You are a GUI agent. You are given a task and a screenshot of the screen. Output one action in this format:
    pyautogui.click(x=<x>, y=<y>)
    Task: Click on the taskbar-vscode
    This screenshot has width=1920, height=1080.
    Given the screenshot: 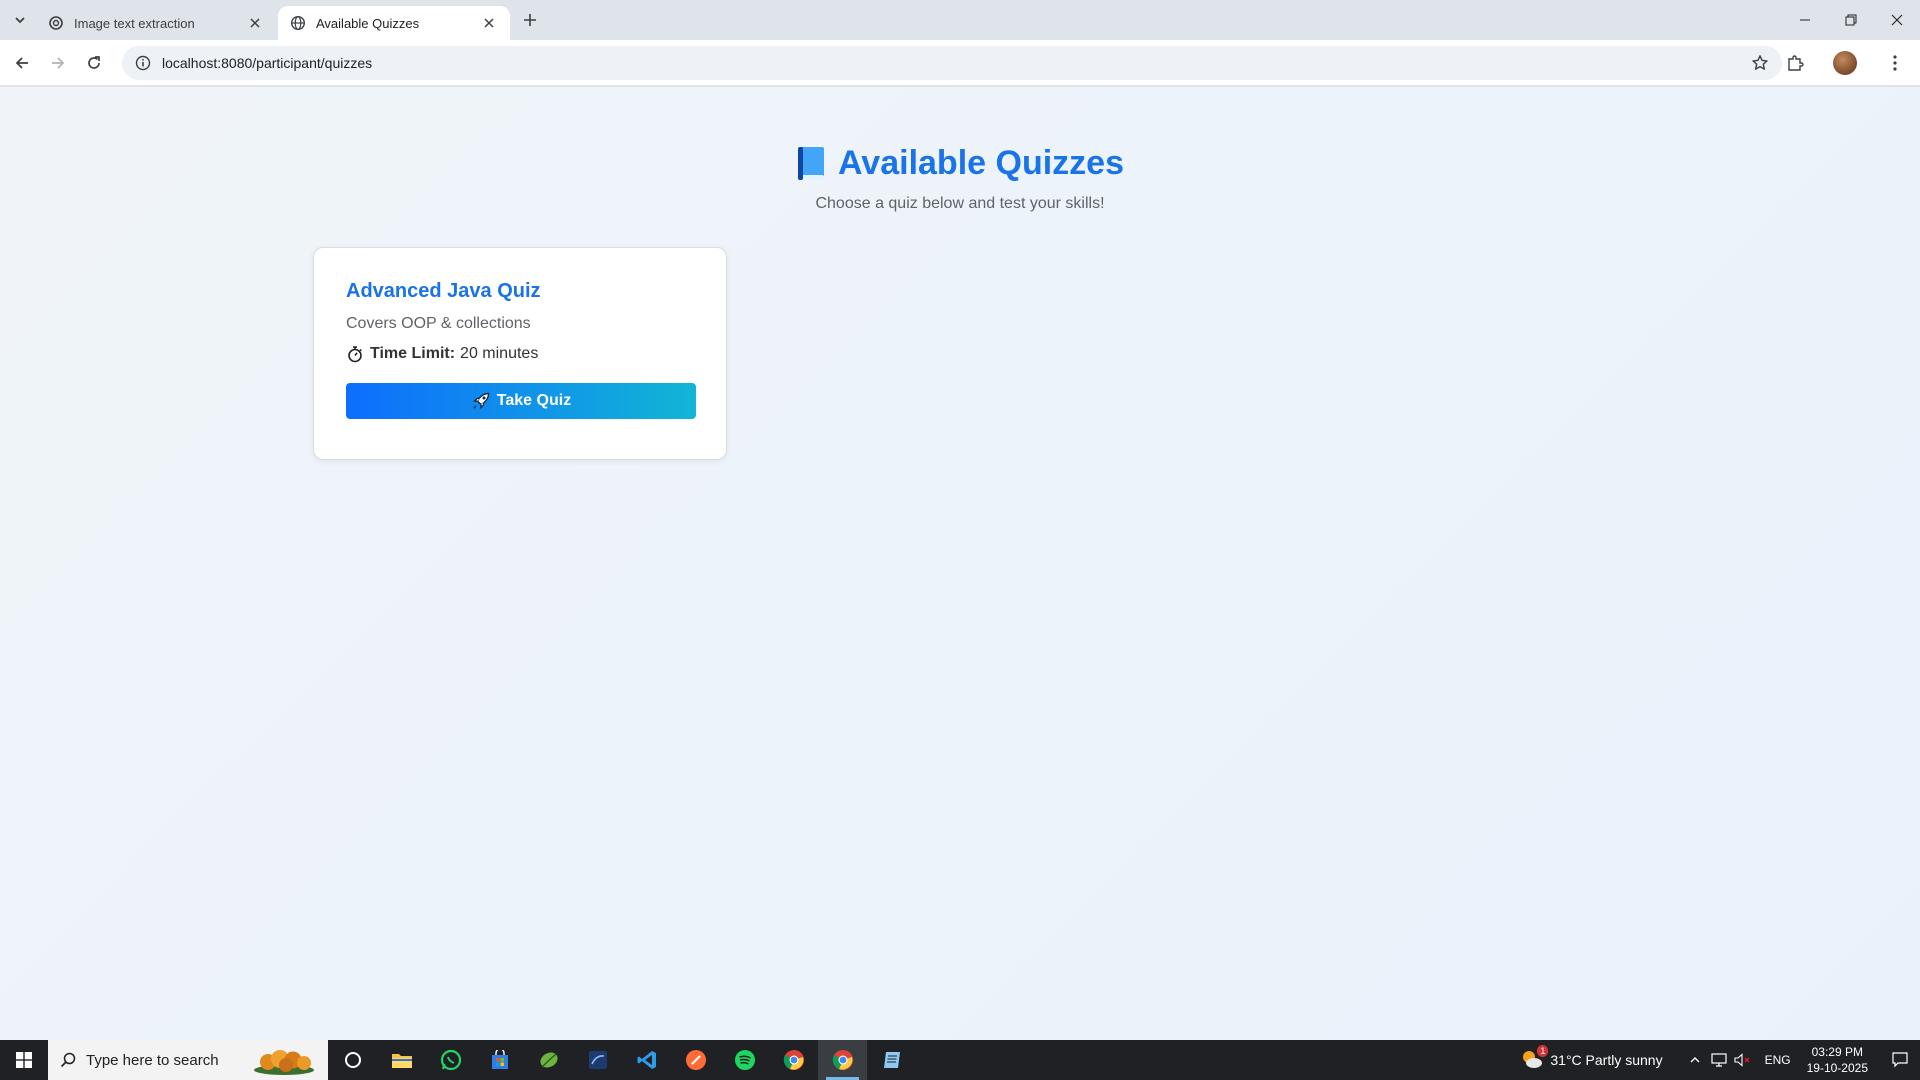 What is the action you would take?
    pyautogui.click(x=646, y=1060)
    